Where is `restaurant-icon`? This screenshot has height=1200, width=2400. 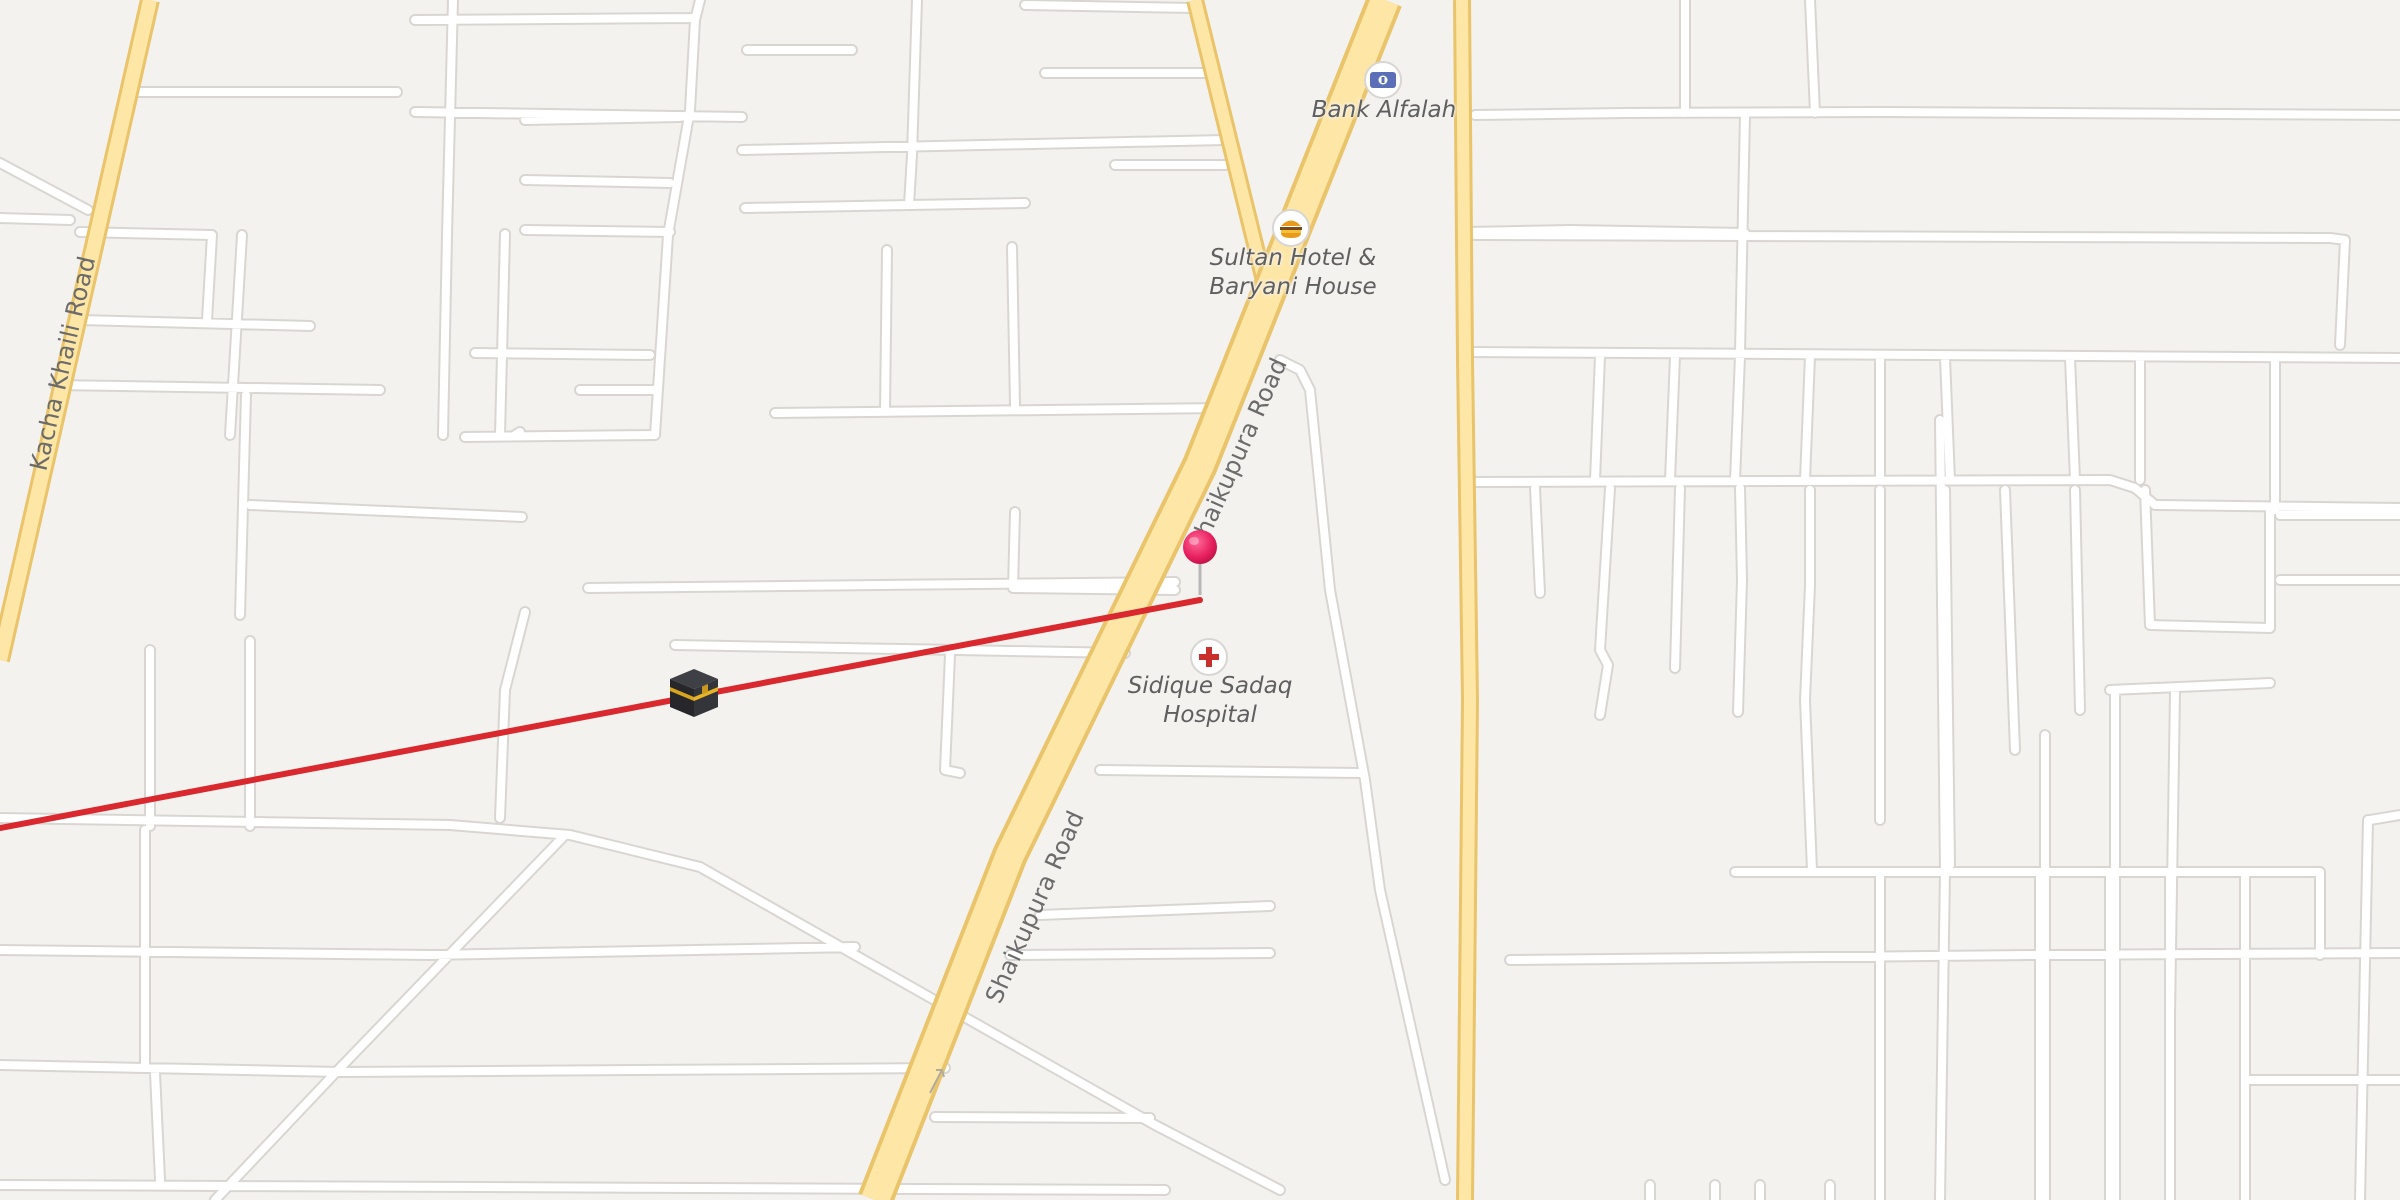 restaurant-icon is located at coordinates (1291, 228).